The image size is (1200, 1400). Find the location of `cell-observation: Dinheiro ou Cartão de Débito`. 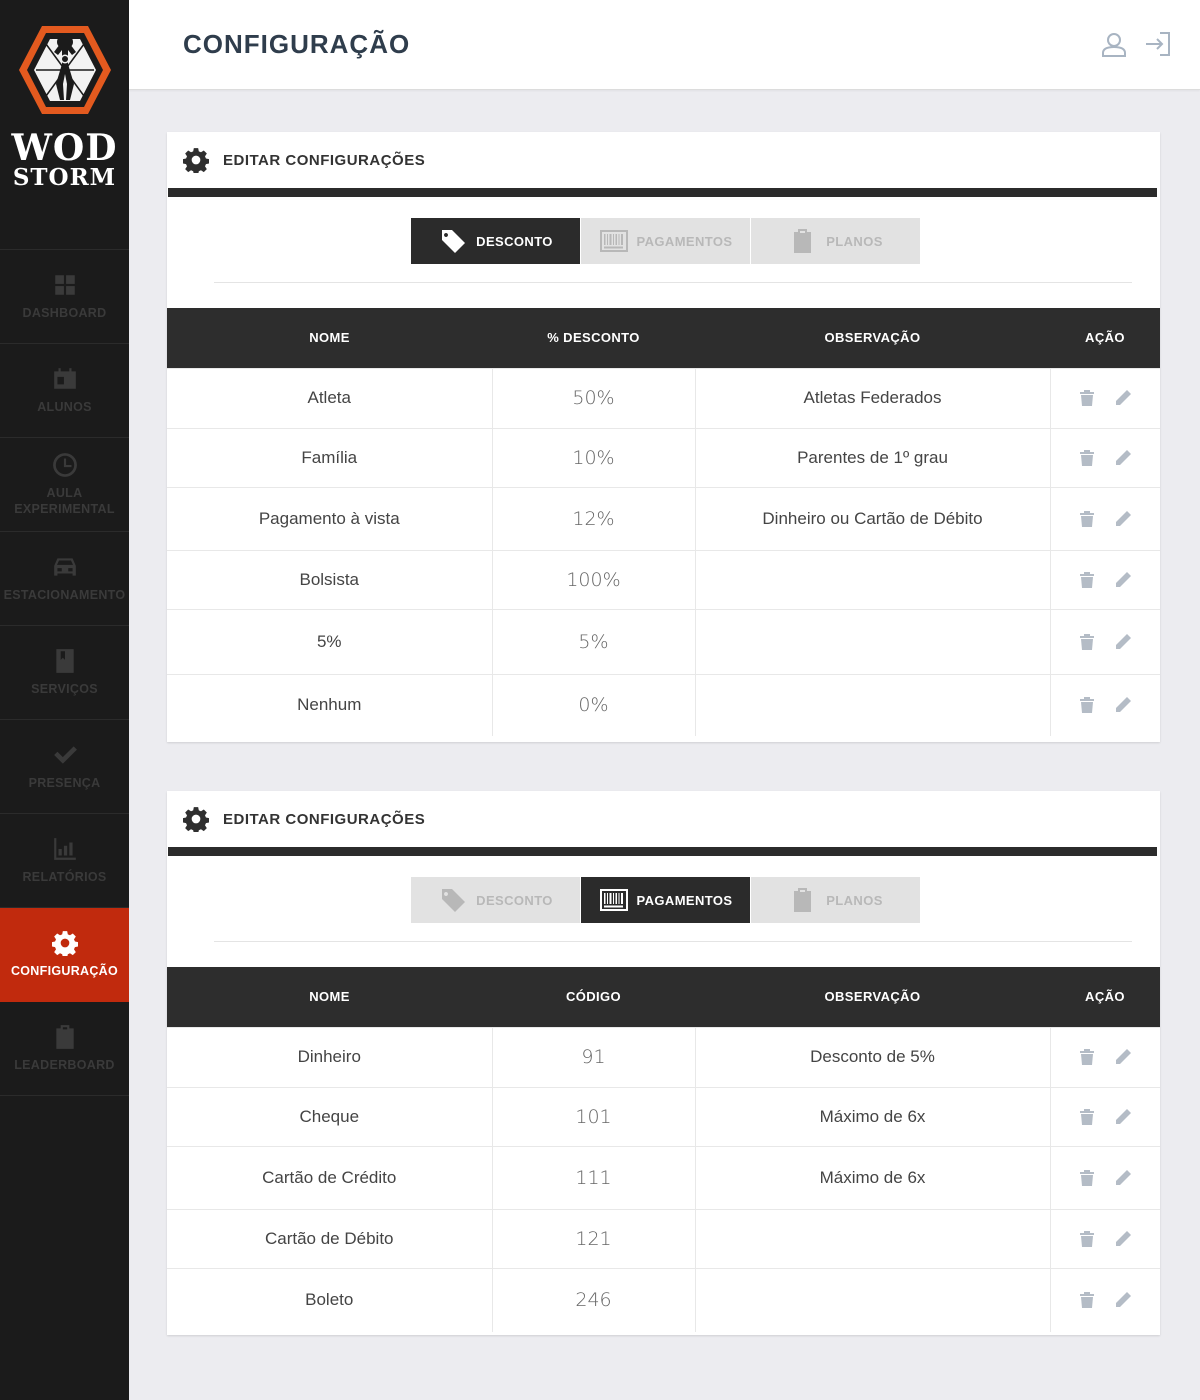

cell-observation: Dinheiro ou Cartão de Débito is located at coordinates (873, 518).